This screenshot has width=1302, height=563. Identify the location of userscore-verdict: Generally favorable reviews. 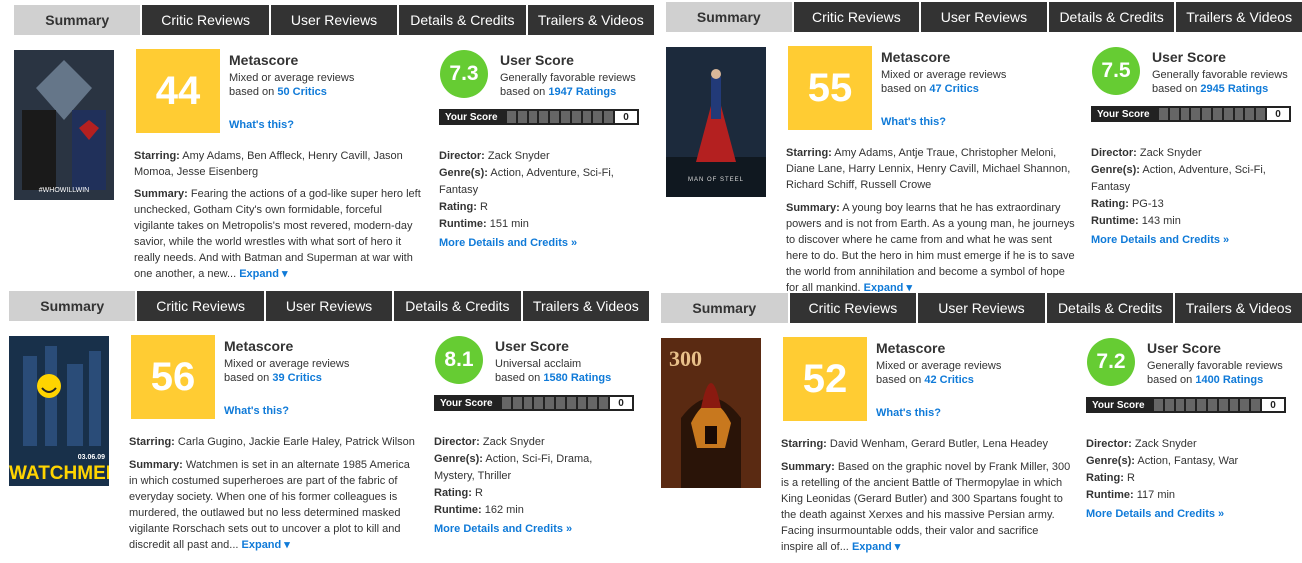
(568, 78).